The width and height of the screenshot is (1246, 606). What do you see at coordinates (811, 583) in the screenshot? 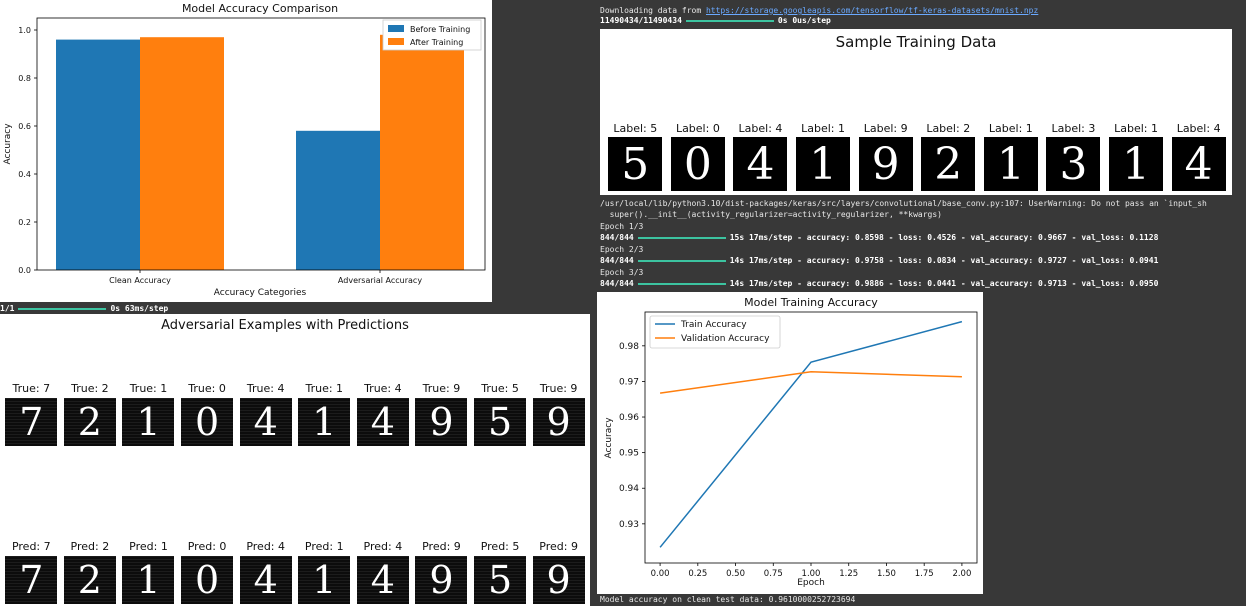
I see `line-x-axis-label: Epoch` at bounding box center [811, 583].